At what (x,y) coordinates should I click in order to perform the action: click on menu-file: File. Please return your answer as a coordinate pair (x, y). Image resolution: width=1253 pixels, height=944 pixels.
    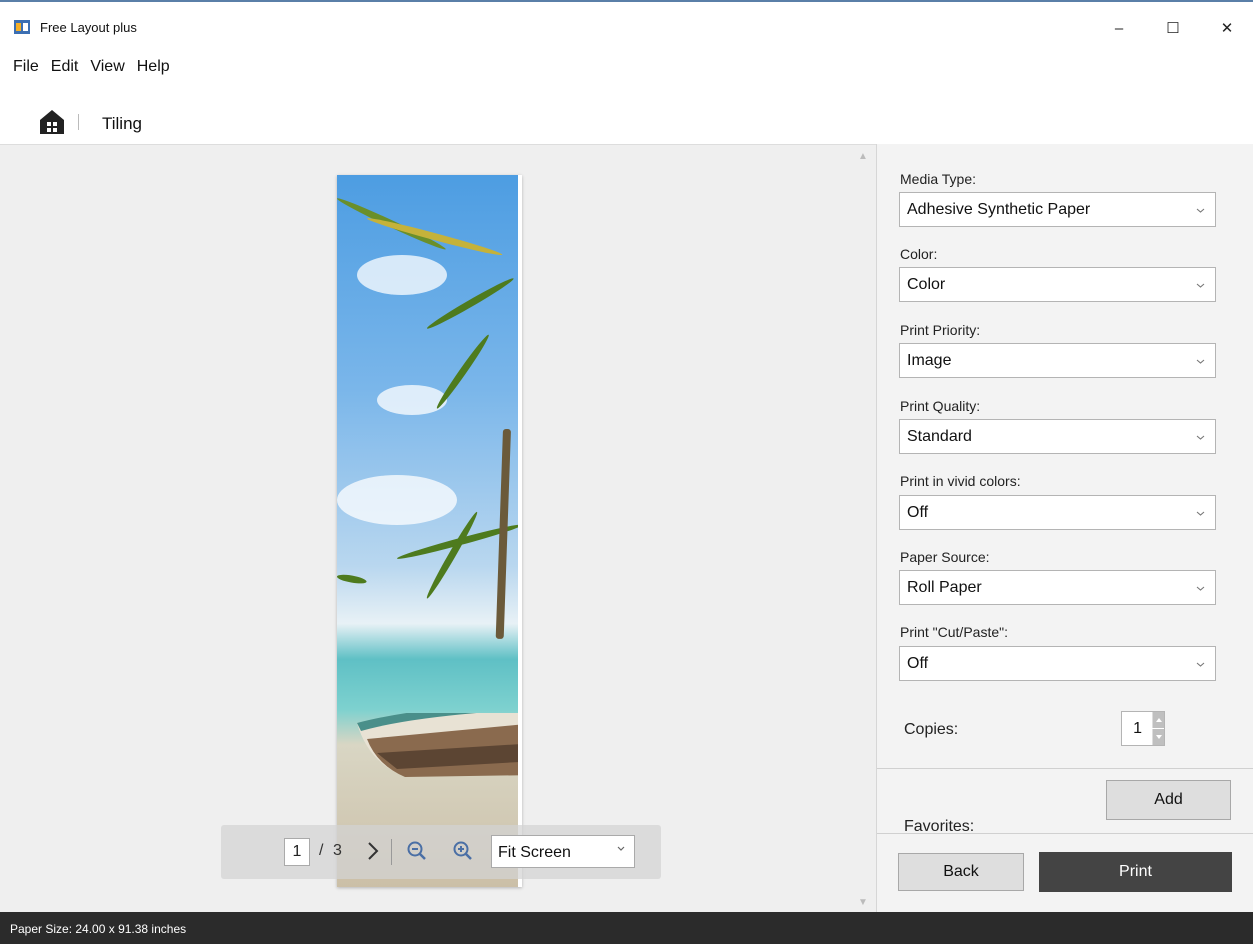
    Looking at the image, I should click on (25, 67).